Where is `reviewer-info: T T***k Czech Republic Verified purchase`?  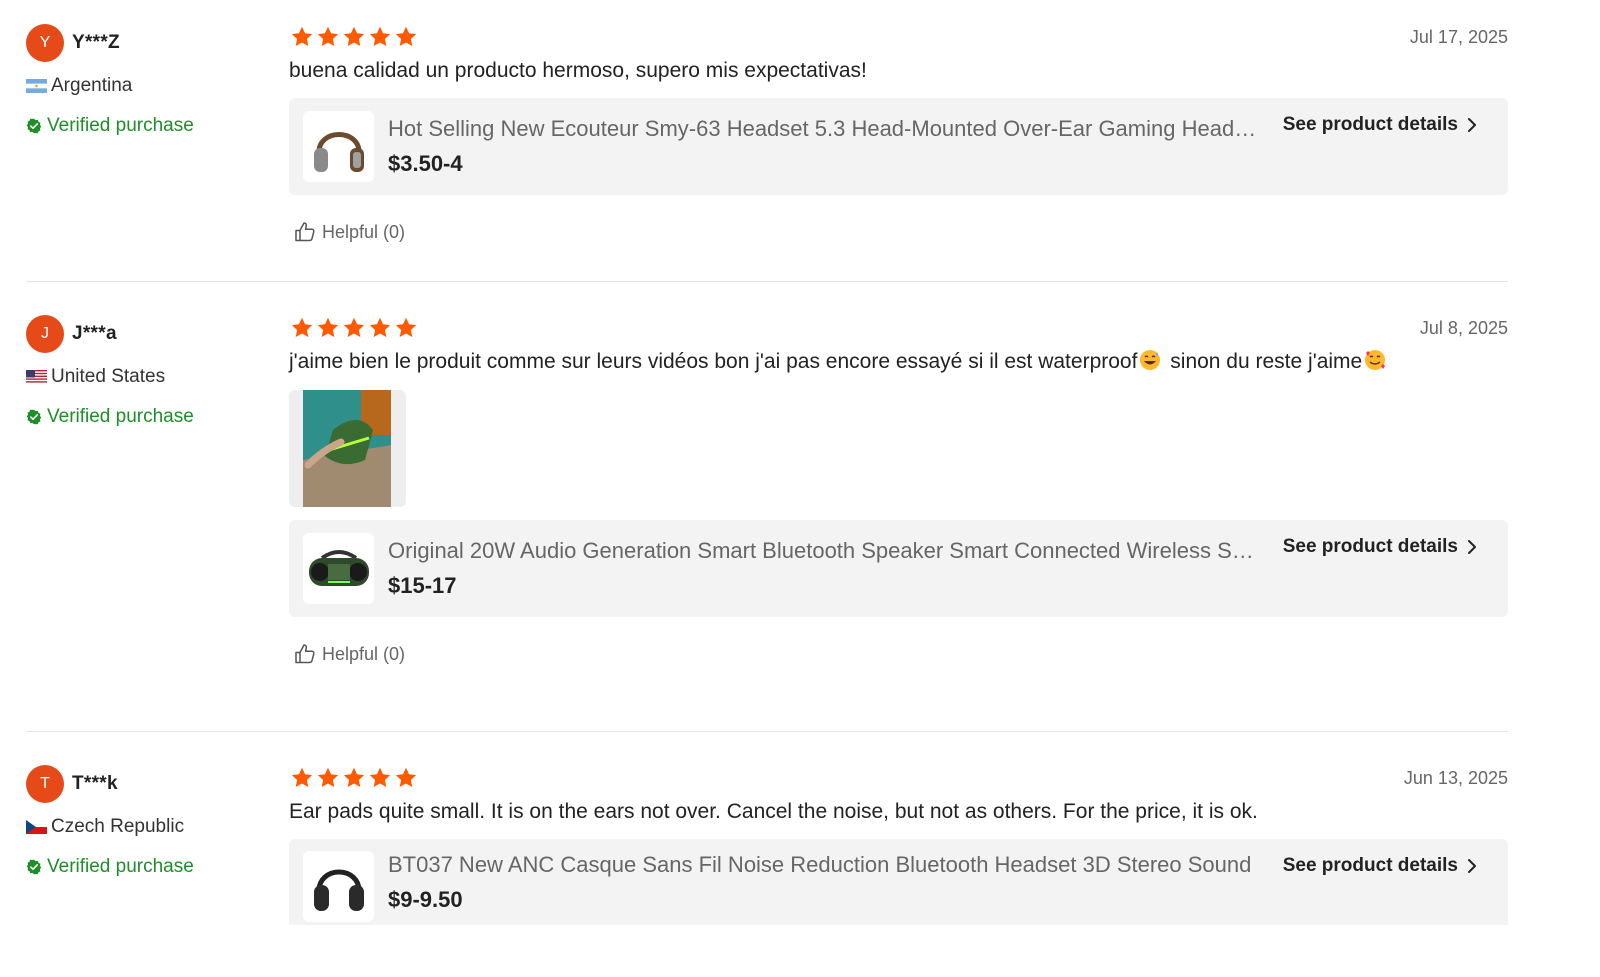 reviewer-info: T T***k Czech Republic Verified purchase is located at coordinates (157, 854).